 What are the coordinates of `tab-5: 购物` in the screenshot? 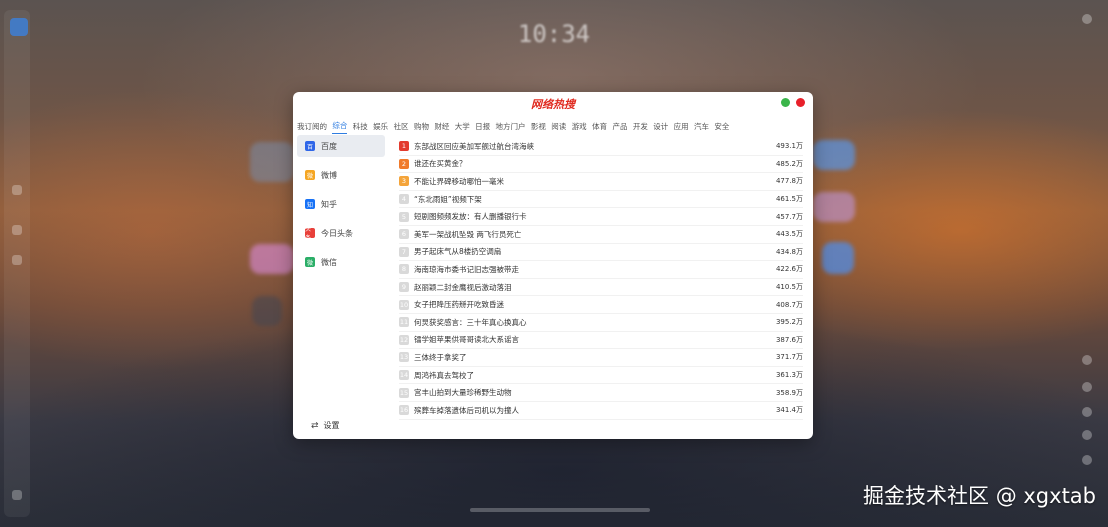 It's located at (421, 127).